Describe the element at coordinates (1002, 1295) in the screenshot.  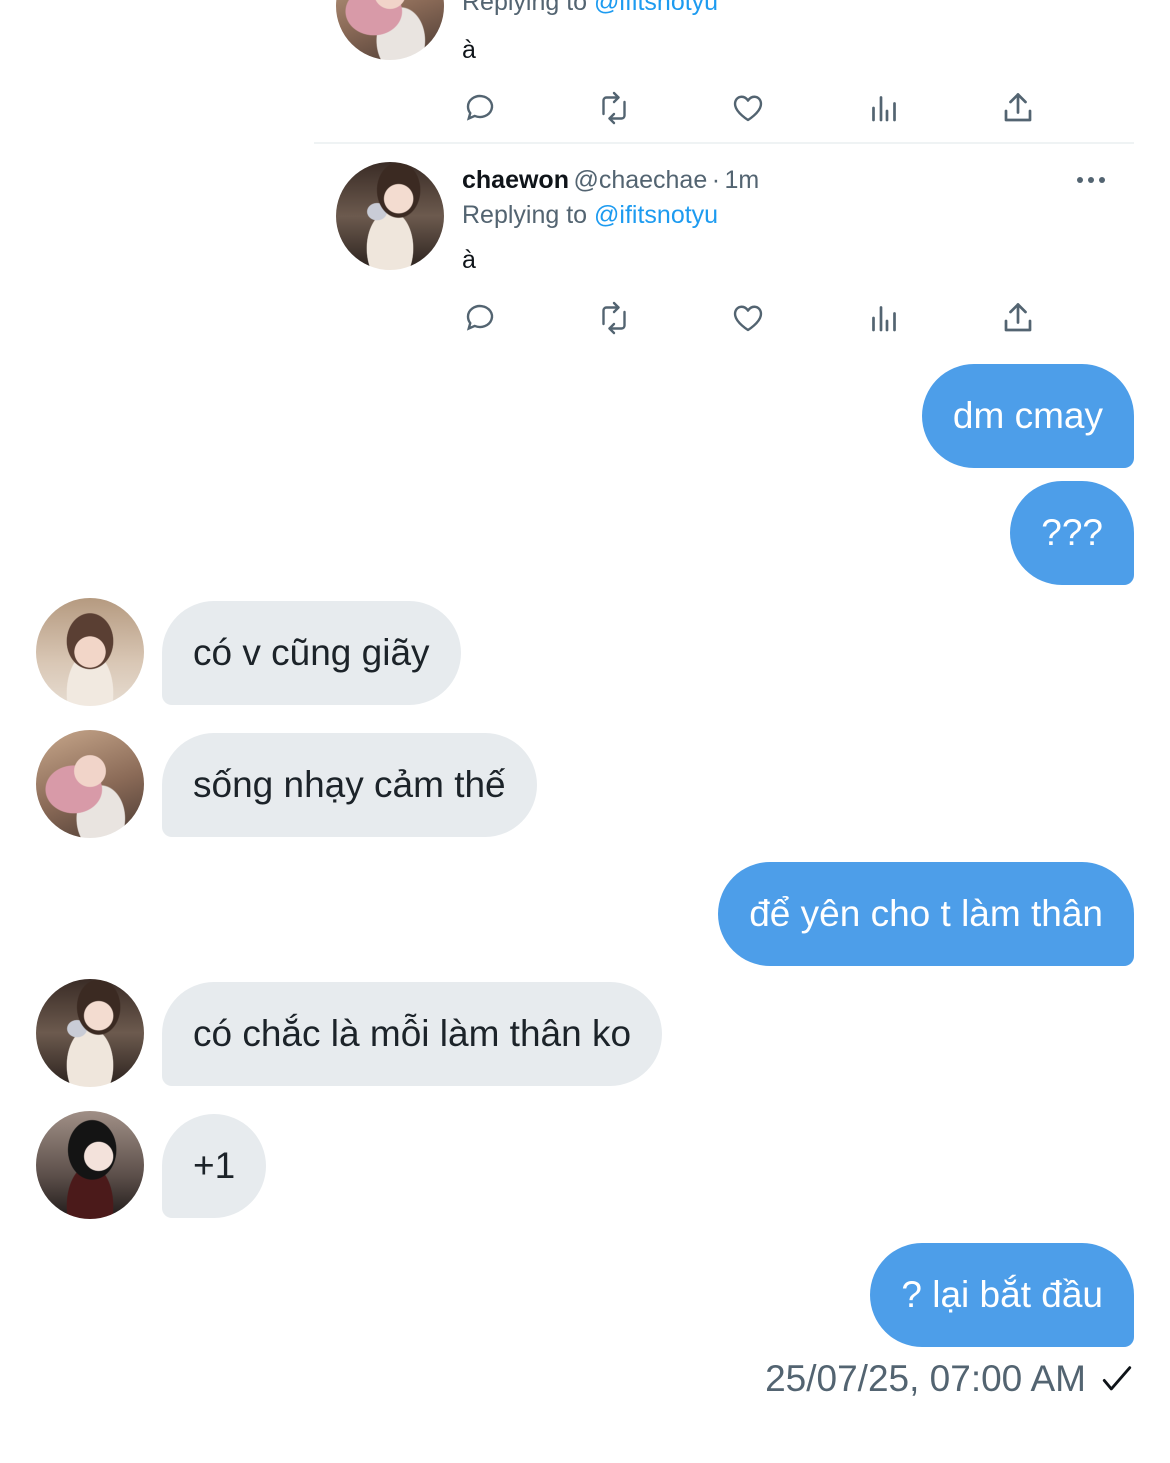
I see `sent-message-bubble: ? lại bắt đầu` at that location.